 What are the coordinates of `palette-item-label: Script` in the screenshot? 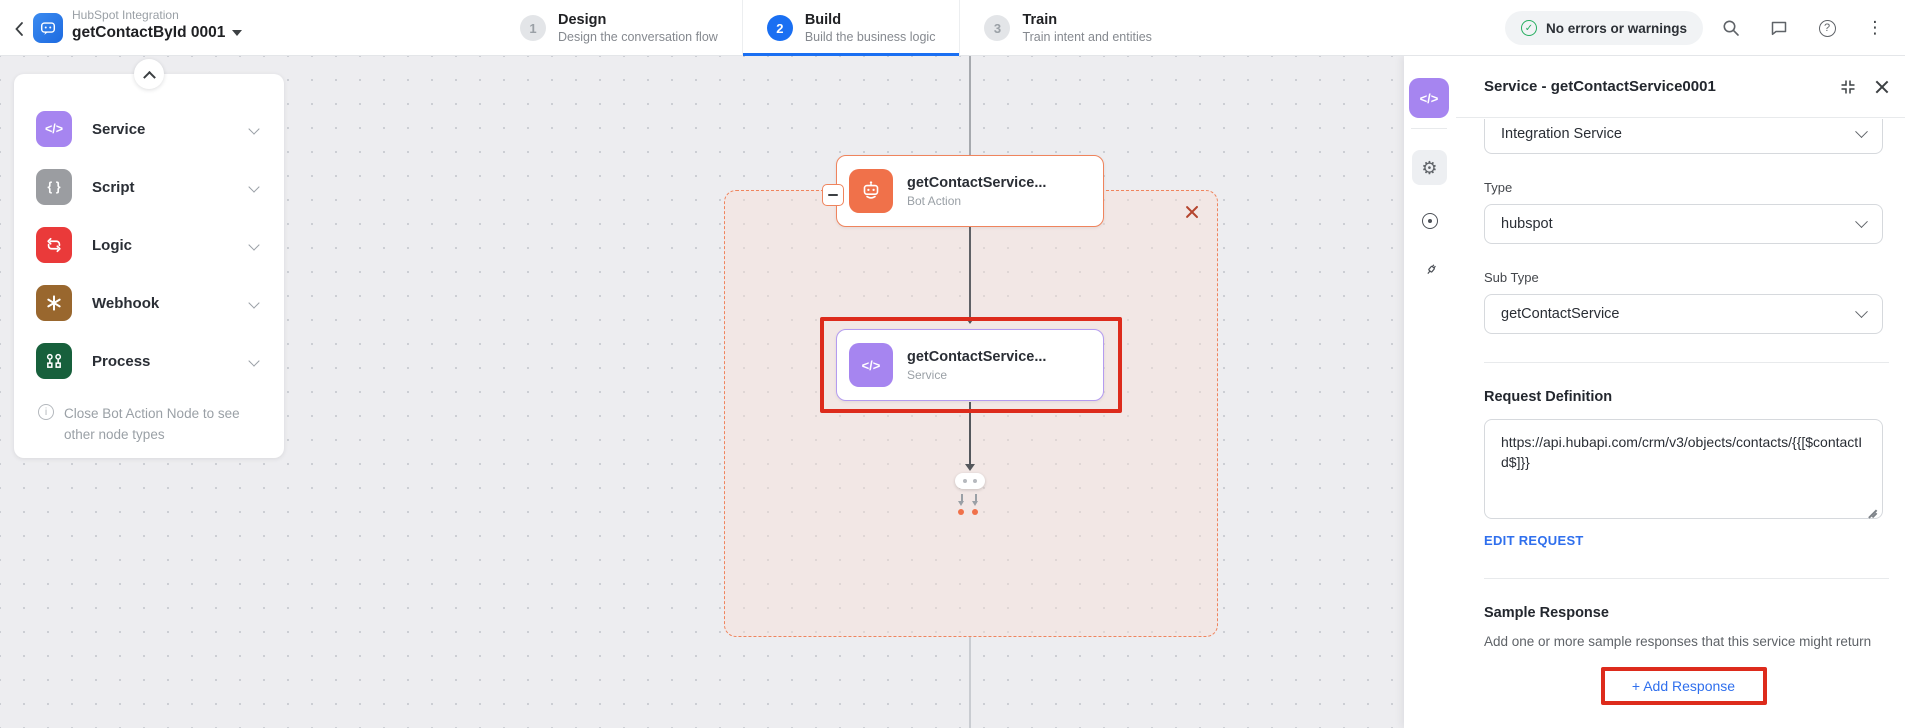 It's located at (113, 187).